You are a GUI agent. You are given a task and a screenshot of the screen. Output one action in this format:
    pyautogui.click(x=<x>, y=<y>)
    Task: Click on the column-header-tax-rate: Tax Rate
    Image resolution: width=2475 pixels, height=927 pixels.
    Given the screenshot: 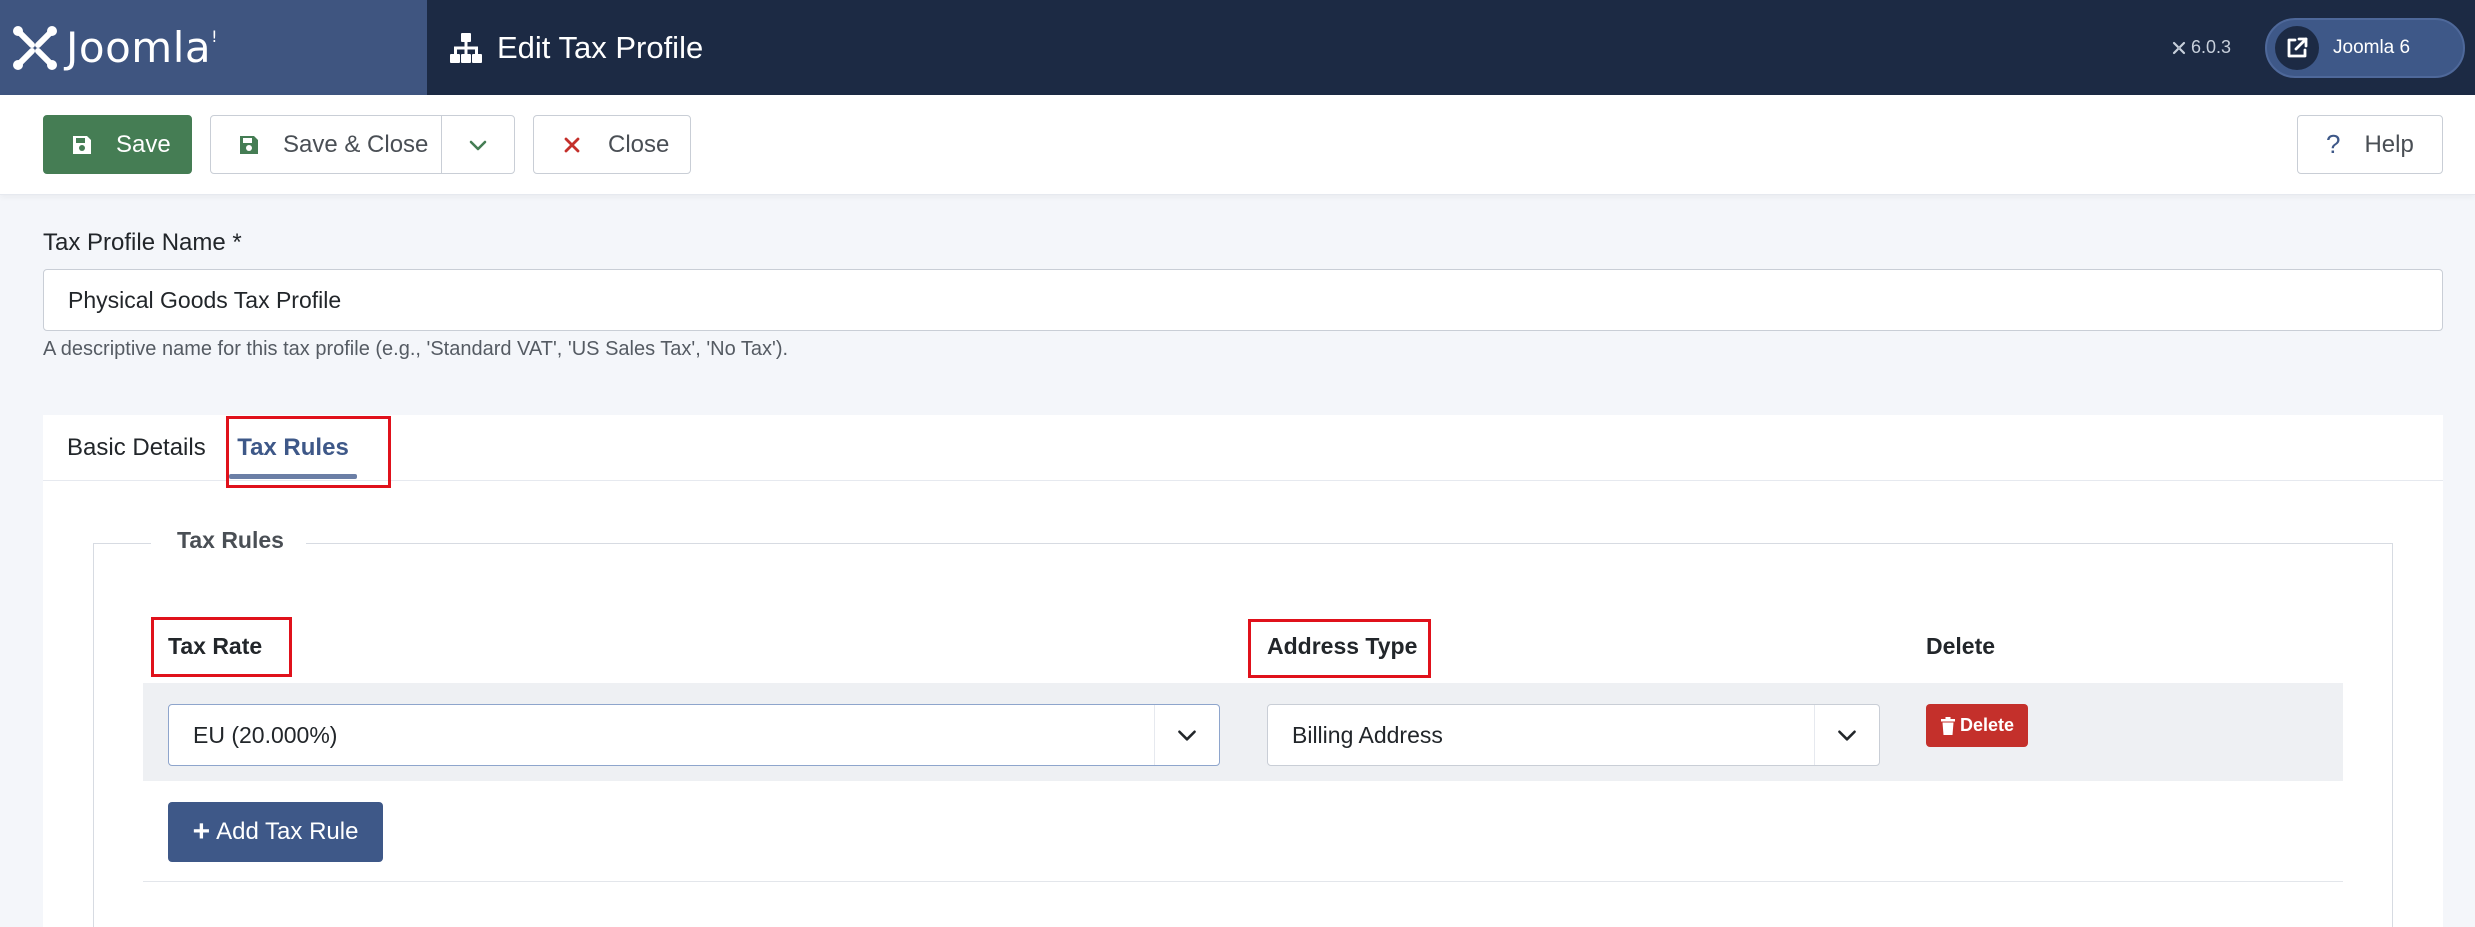 What is the action you would take?
    pyautogui.click(x=215, y=646)
    